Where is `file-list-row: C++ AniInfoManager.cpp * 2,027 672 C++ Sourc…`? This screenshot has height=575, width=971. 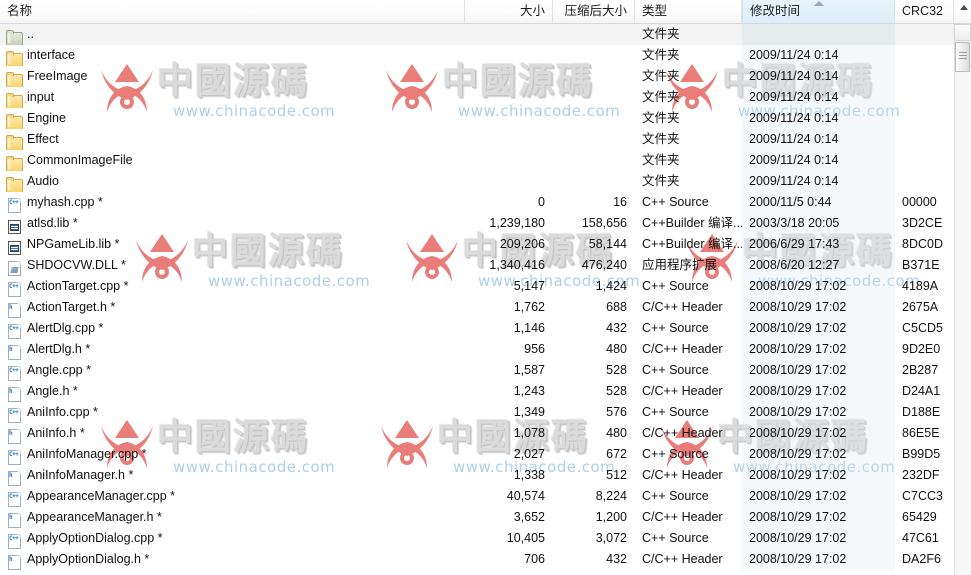
file-list-row: C++ AniInfoManager.cpp * 2,027 672 C++ Sourc… is located at coordinates (477, 454).